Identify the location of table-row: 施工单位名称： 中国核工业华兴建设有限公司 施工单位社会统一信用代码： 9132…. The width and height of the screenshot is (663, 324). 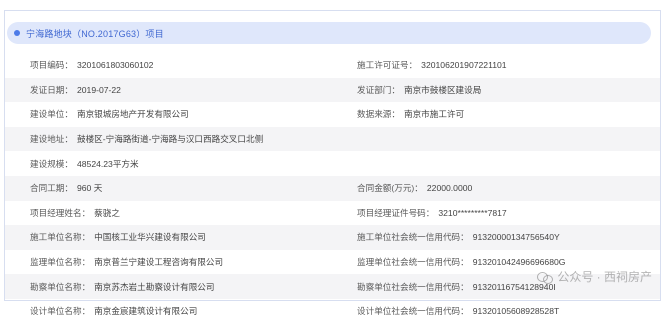
(332, 237).